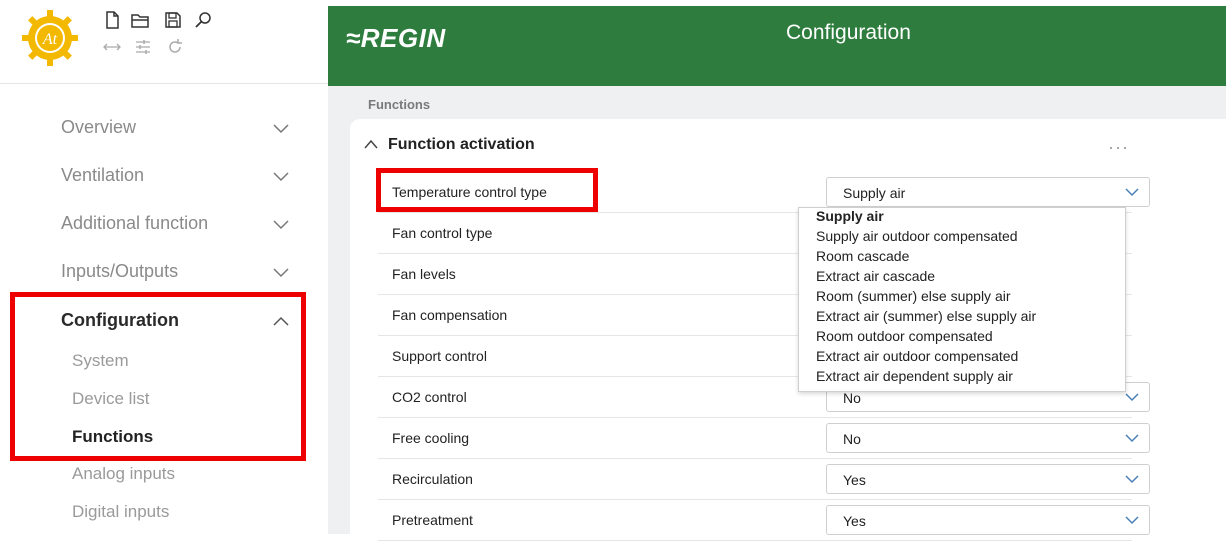 The height and width of the screenshot is (541, 1226). I want to click on more-options-icon: ···, so click(1118, 147).